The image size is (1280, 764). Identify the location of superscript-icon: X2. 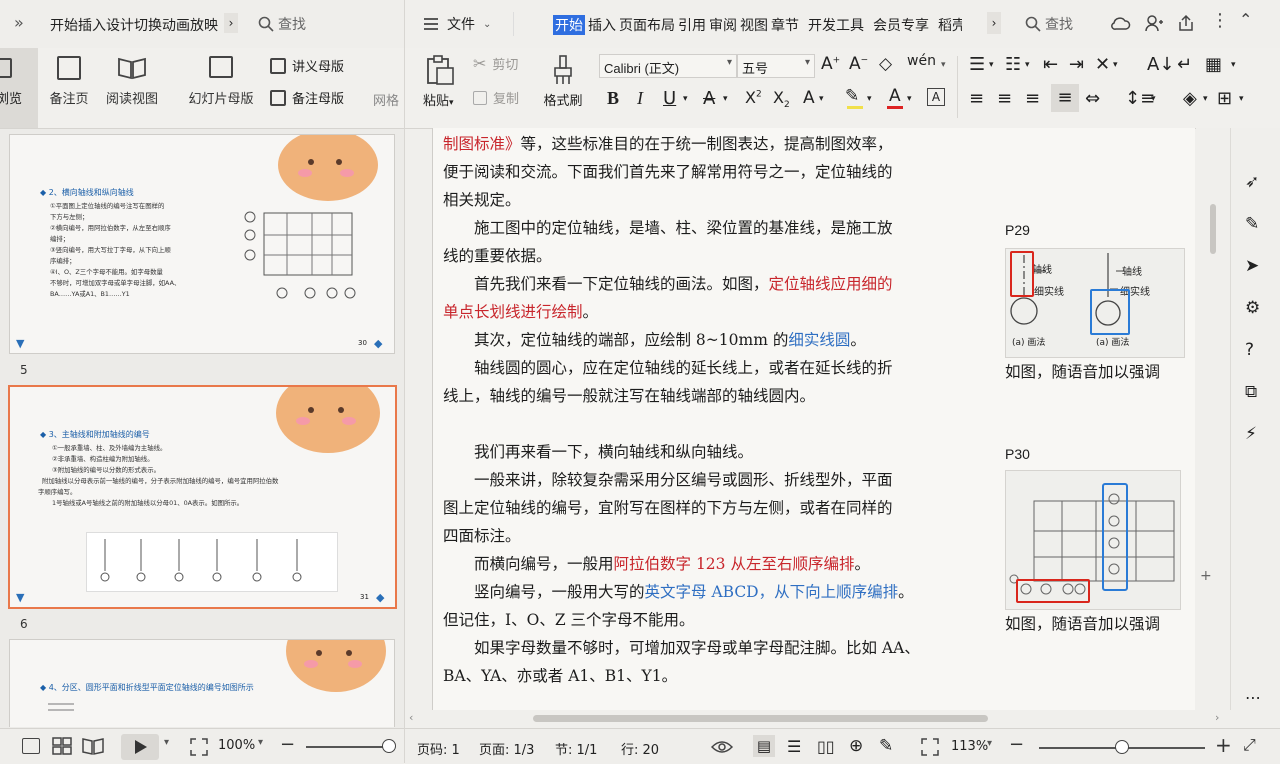
(753, 97).